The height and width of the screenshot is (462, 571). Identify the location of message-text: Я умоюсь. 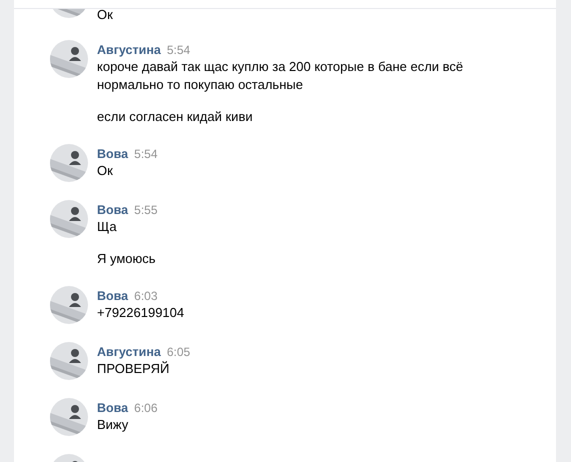
(127, 259).